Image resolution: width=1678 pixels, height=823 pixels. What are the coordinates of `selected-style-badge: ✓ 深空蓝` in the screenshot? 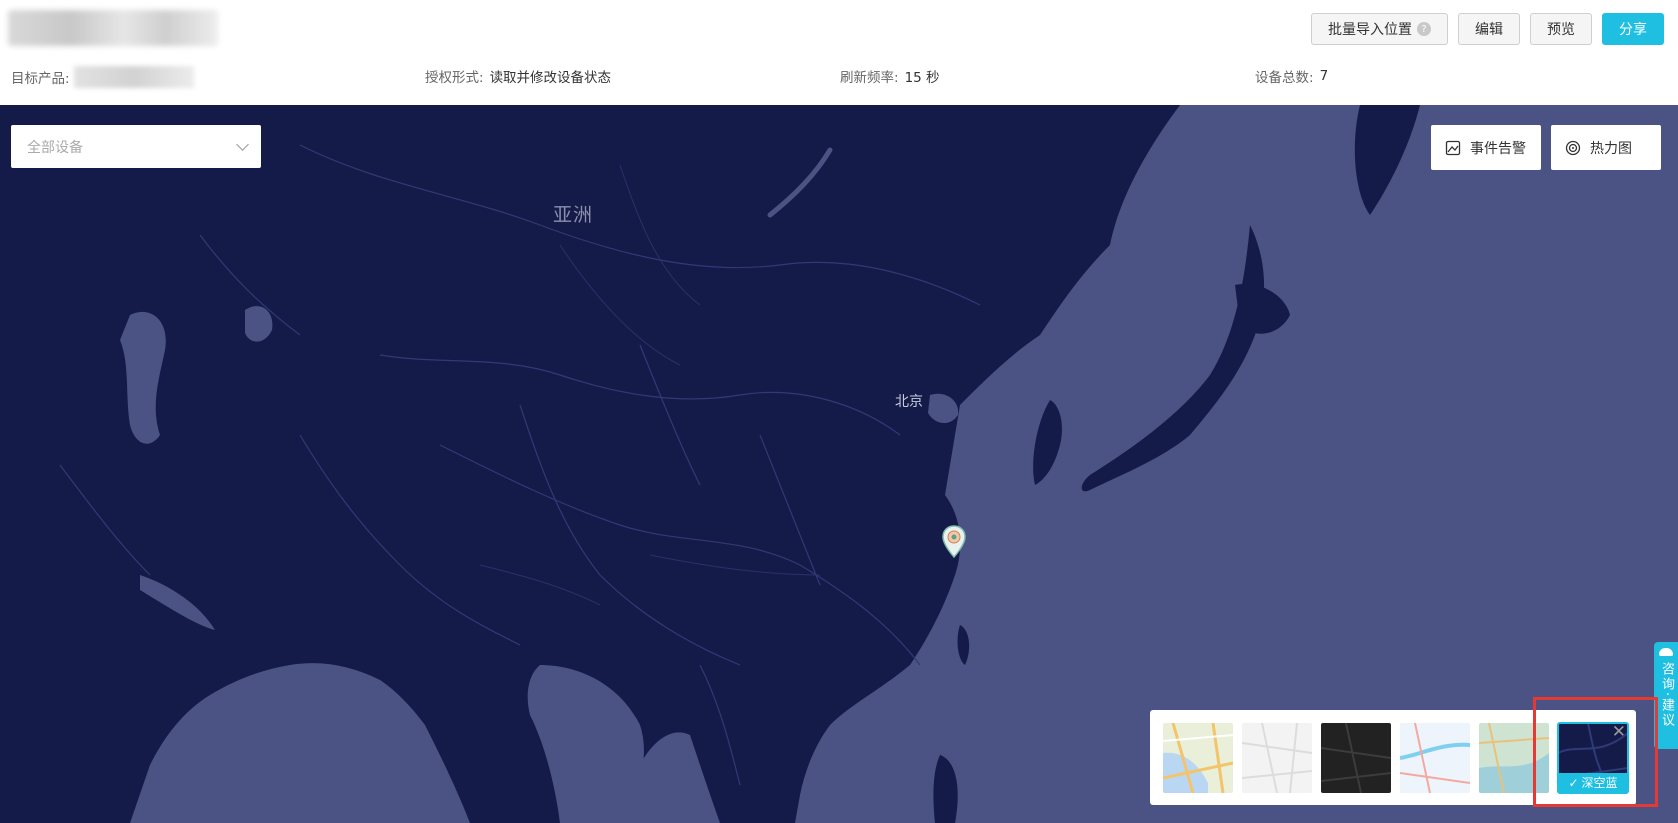 It's located at (1593, 782).